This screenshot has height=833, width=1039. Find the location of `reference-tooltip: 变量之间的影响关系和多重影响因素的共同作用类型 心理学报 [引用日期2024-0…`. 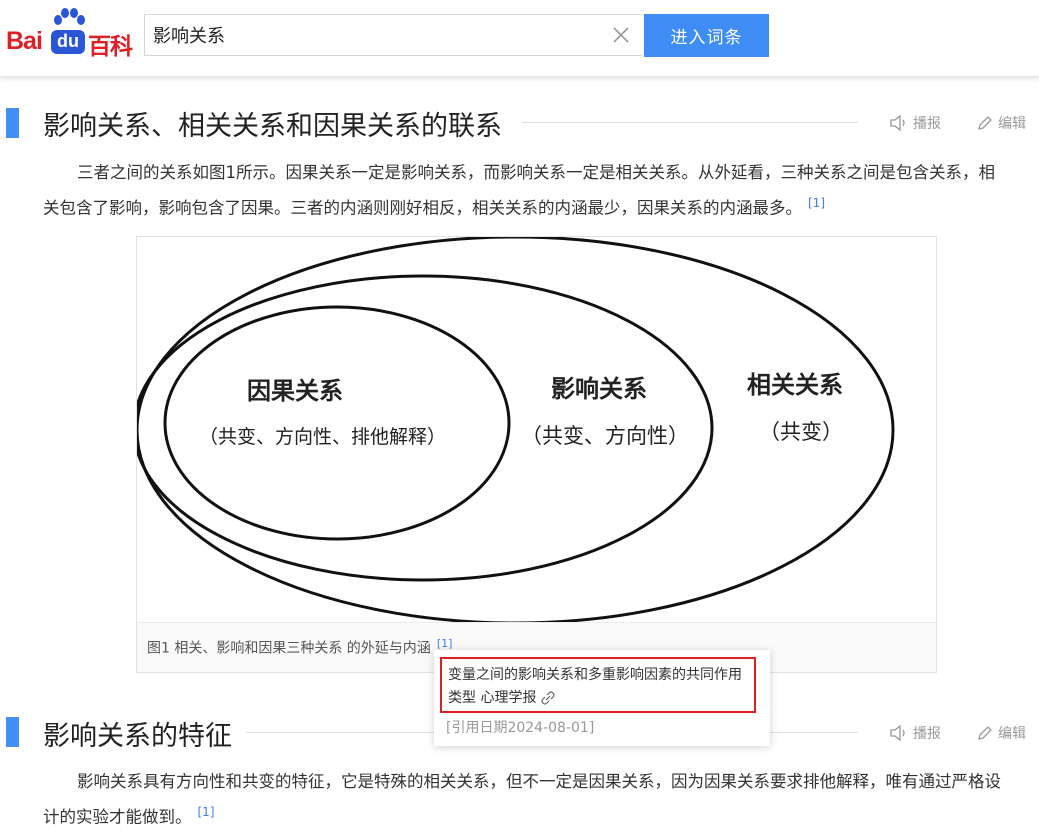

reference-tooltip: 变量之间的影响关系和多重影响因素的共同作用类型 心理学报 [引用日期2024-0… is located at coordinates (602, 698).